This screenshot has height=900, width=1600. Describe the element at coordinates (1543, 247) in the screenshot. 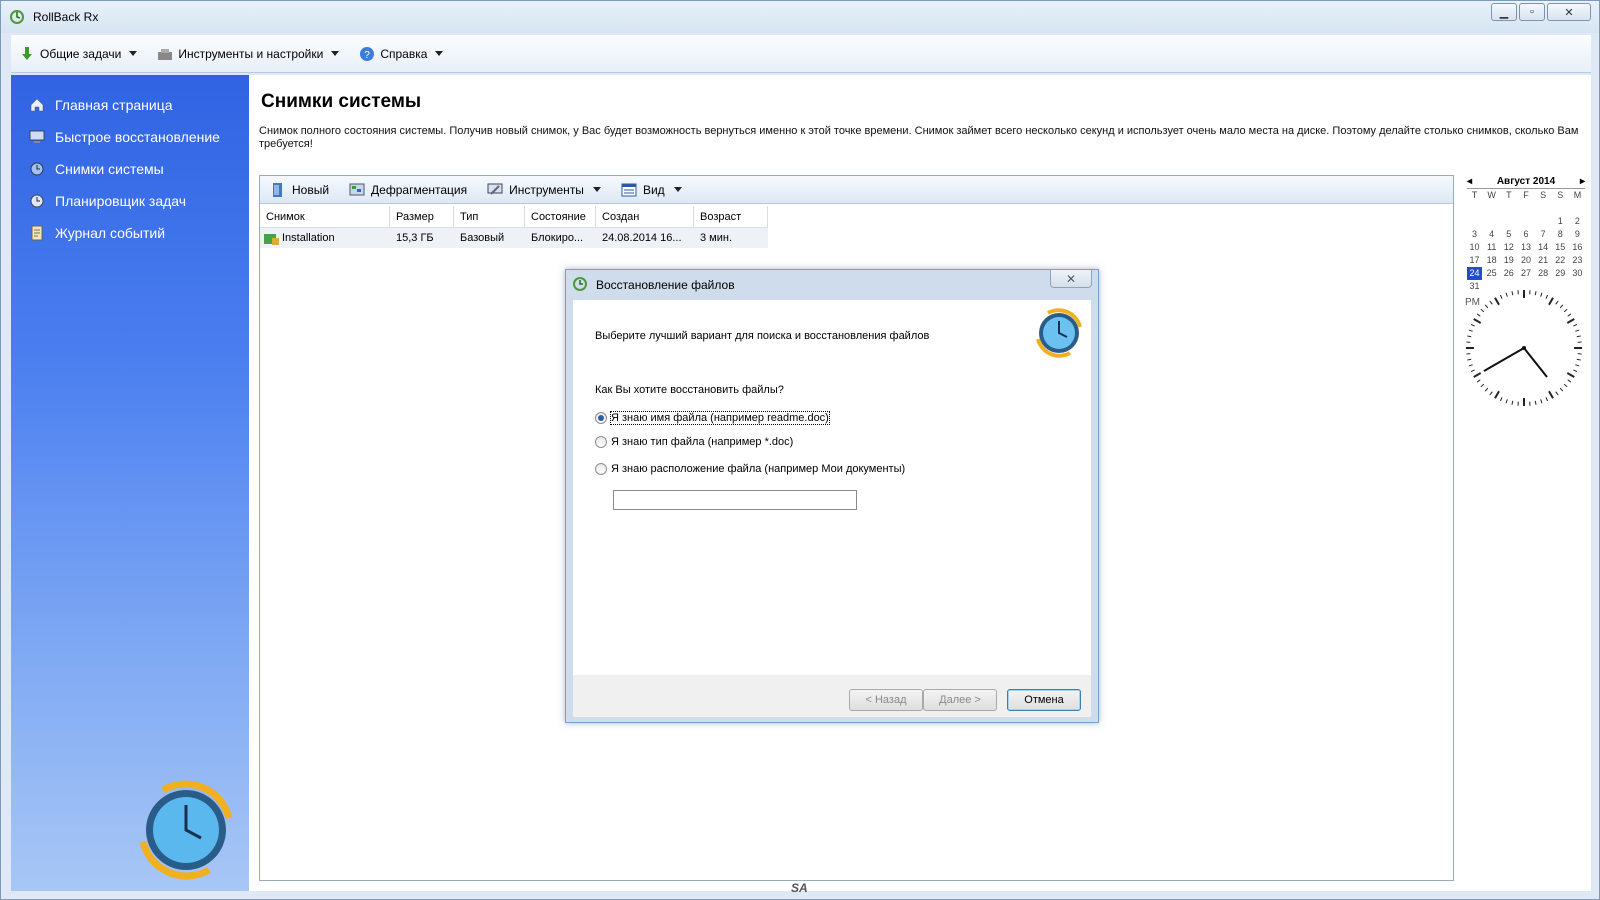

I see `calendar-day: 14` at that location.